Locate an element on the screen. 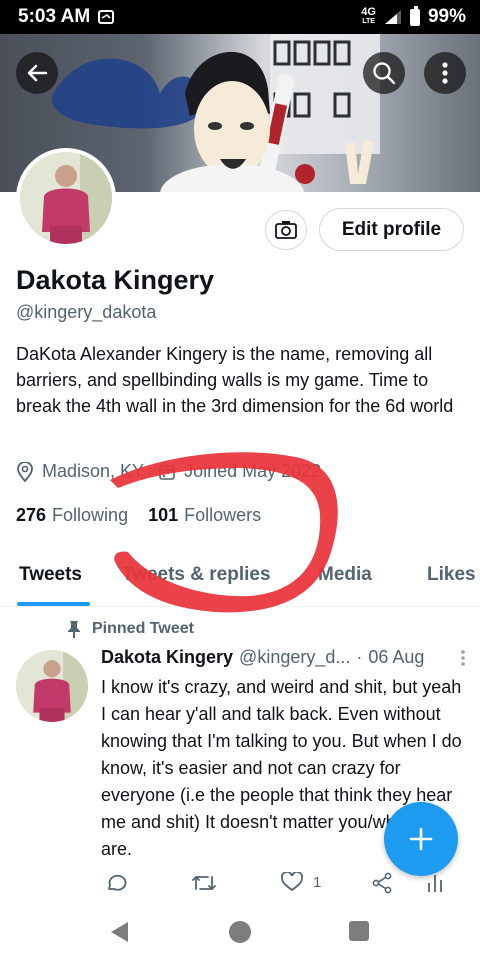  search-icon is located at coordinates (384, 73).